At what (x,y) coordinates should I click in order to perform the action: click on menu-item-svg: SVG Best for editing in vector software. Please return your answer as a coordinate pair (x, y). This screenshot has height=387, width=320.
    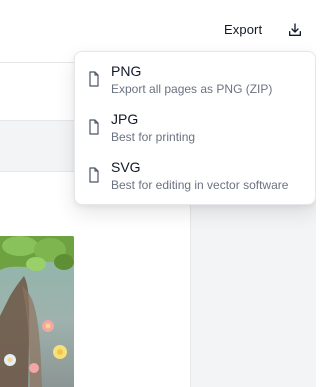
    Looking at the image, I should click on (195, 171).